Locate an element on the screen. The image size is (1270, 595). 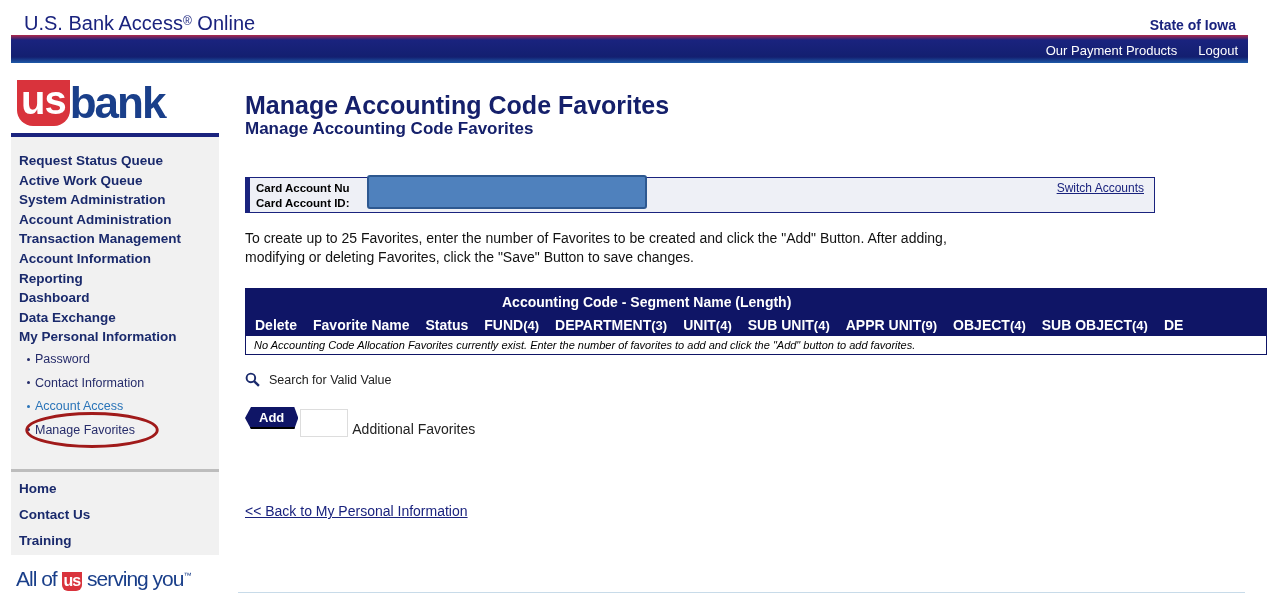
instructions-text: To create up to 25 Favorites, enter the number of Favorites to be created and click the "Add" Button. After adding, modifying or deleting Favorites, click the "Save" Button to save changes. is located at coordinates (596, 248).